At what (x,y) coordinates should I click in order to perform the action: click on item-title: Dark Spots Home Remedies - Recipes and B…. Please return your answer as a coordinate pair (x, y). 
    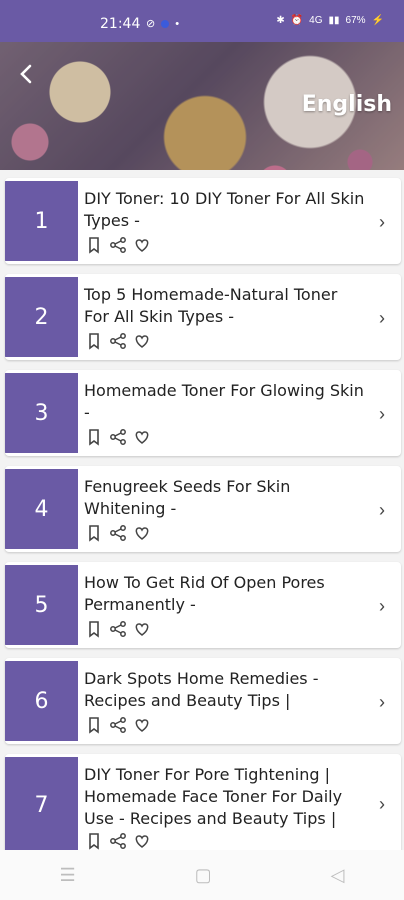
    Looking at the image, I should click on (201, 689).